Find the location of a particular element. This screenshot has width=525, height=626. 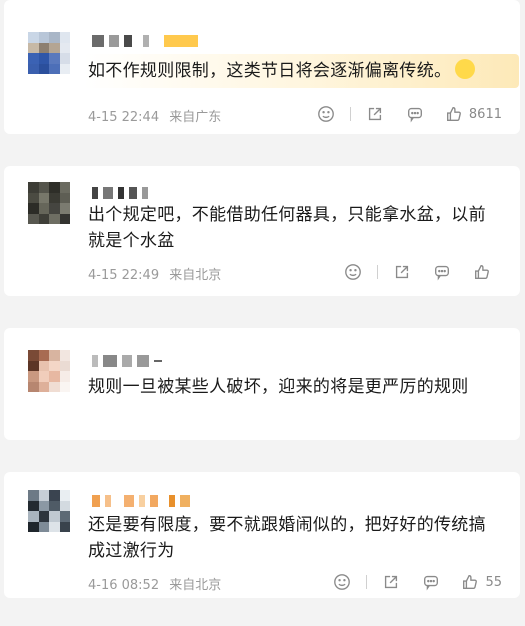

like-button: 8611 is located at coordinates (468, 114).